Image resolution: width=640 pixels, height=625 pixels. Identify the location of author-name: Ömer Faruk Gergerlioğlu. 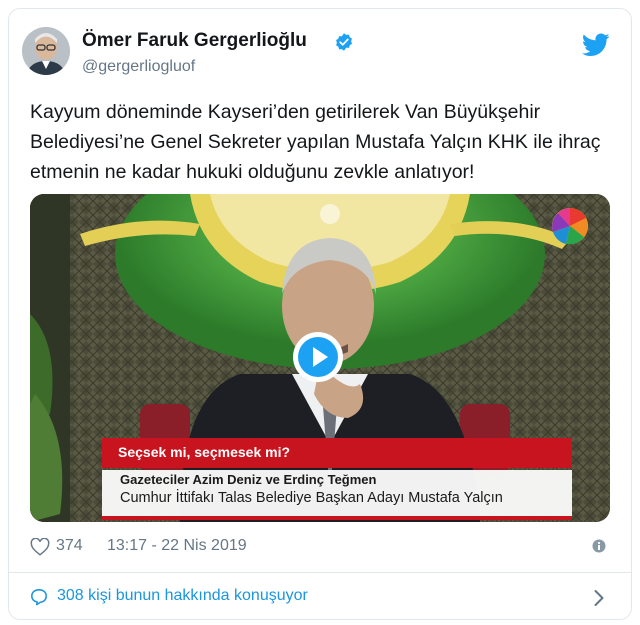
(194, 41).